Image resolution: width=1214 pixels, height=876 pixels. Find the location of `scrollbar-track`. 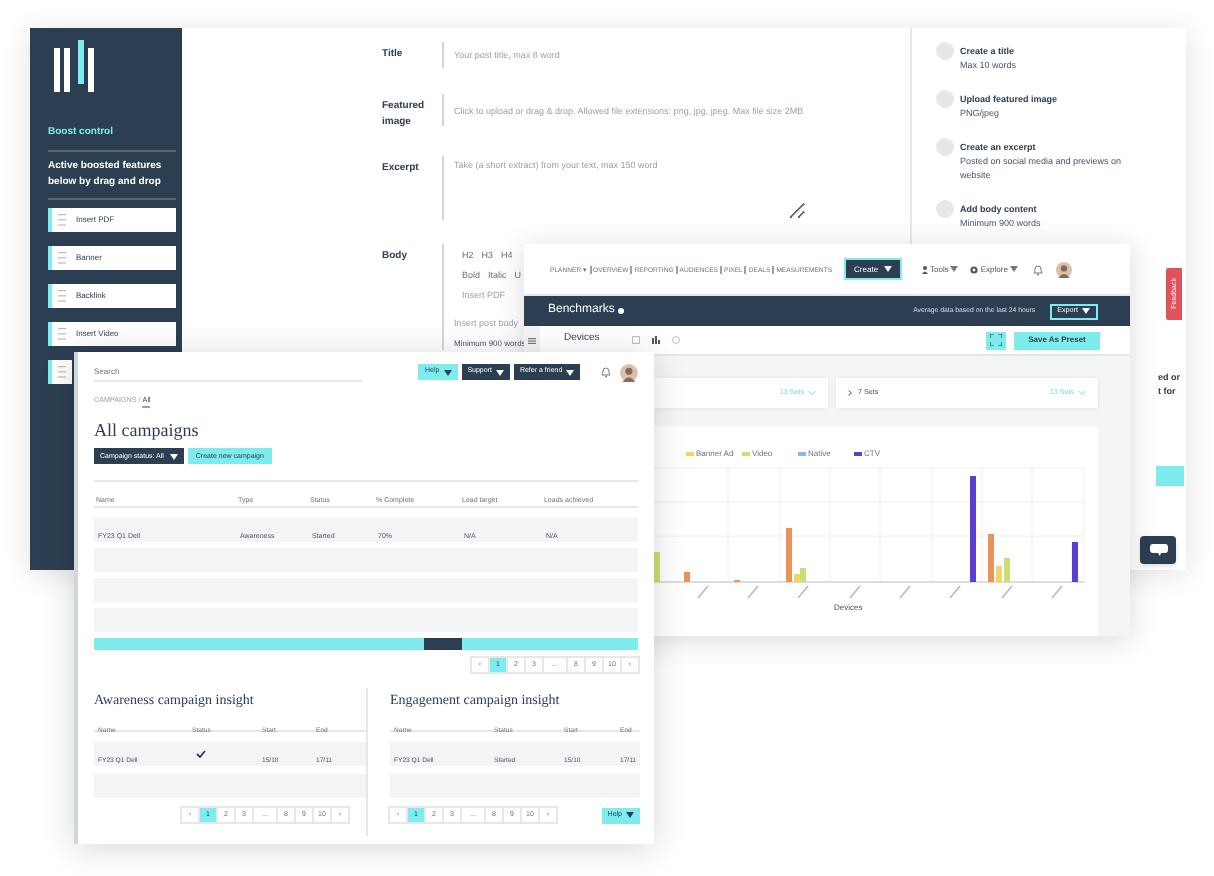

scrollbar-track is located at coordinates (366, 644).